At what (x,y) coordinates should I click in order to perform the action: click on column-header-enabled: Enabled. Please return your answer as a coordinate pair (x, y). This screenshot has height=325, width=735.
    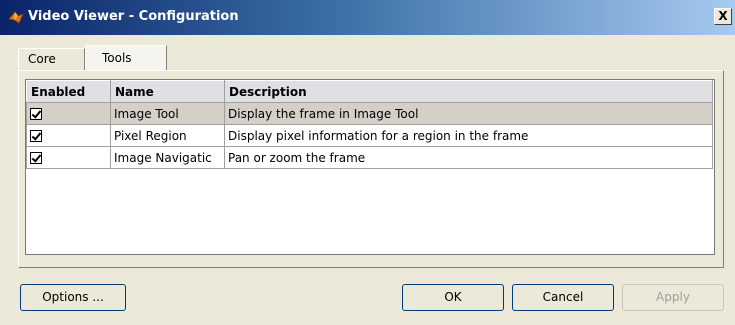
    Looking at the image, I should click on (68, 91).